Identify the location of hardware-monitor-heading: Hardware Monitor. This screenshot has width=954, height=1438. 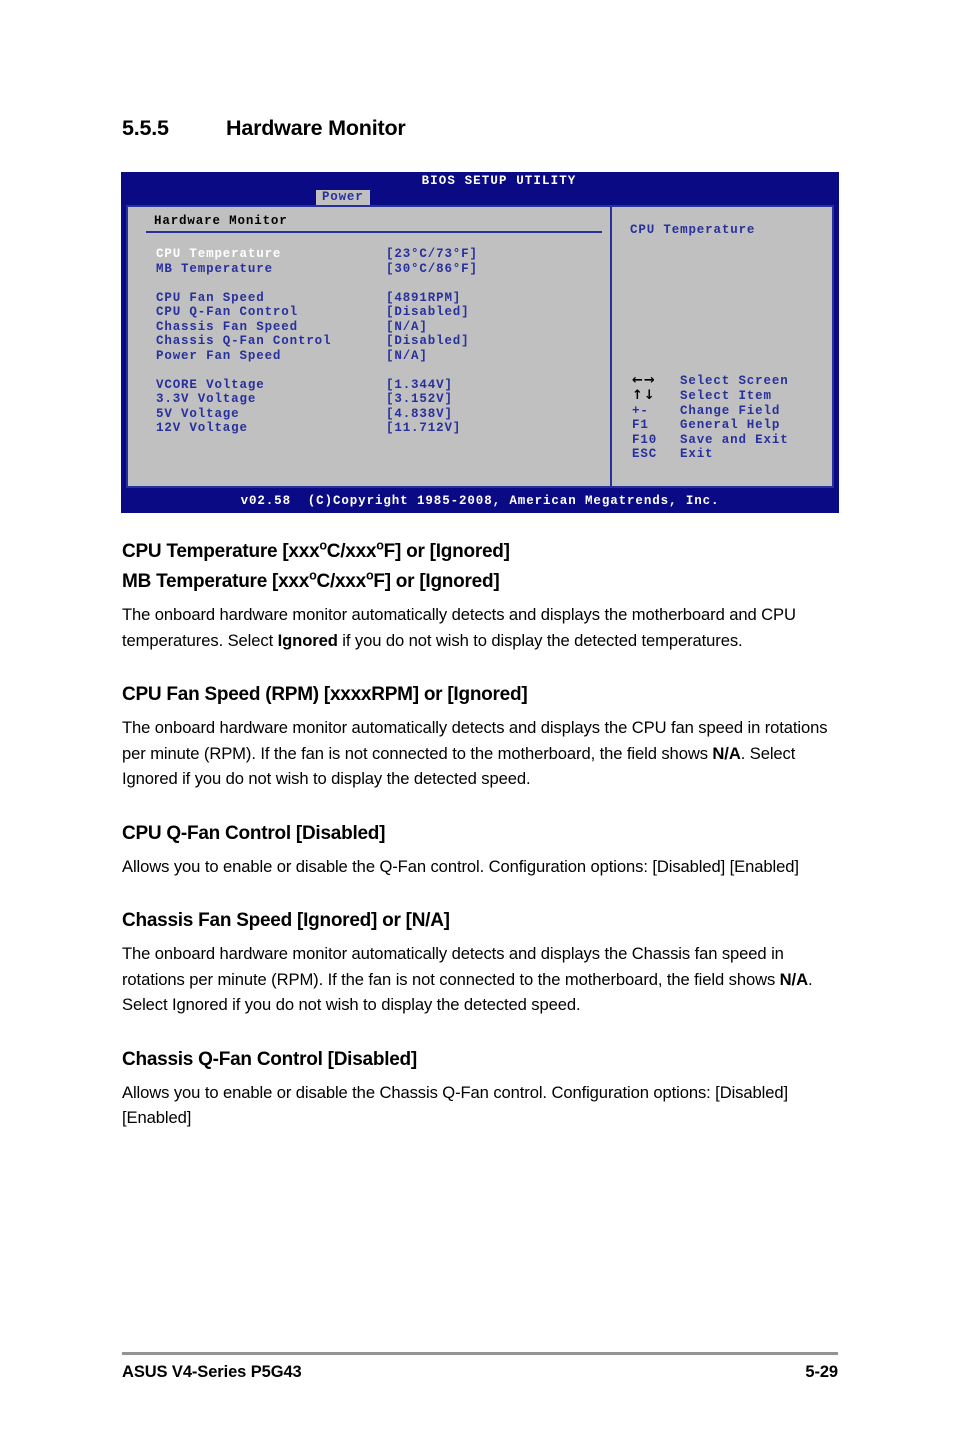
(221, 221).